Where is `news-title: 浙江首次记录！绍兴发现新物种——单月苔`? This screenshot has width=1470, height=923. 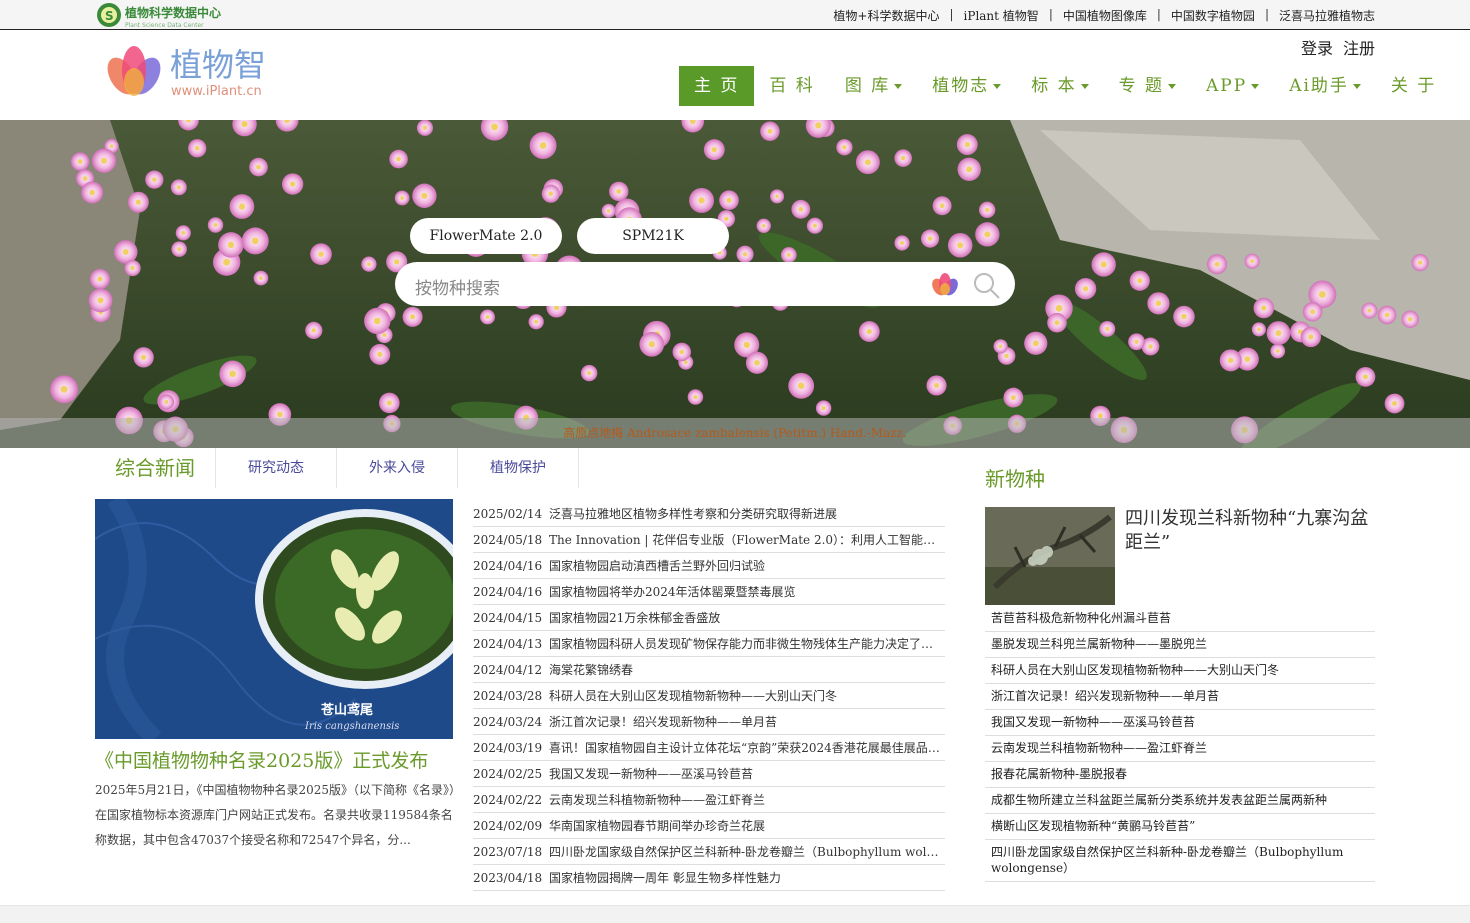 news-title: 浙江首次记录！绍兴发现新物种——单月苔 is located at coordinates (747, 721).